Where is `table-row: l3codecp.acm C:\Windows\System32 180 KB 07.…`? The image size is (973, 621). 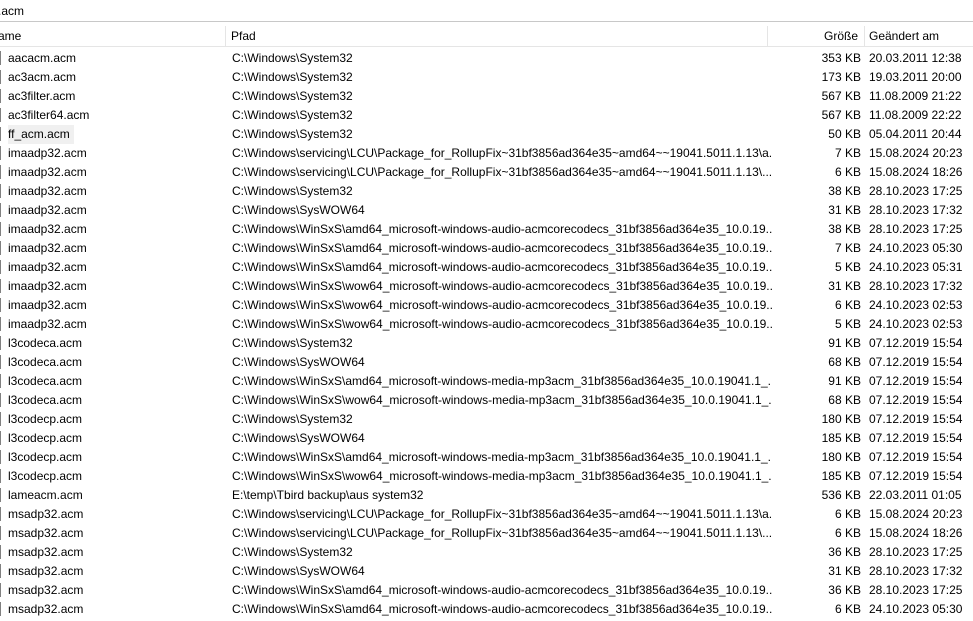
table-row: l3codecp.acm C:\Windows\System32 180 KB 07.… is located at coordinates (486, 419).